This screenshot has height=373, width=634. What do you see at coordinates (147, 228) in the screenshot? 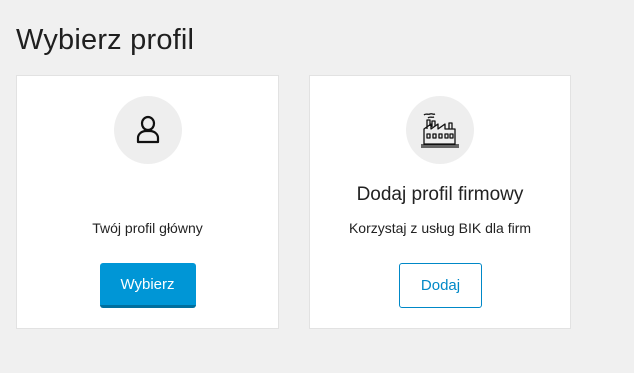
I see `card-description: Twój profil główny` at bounding box center [147, 228].